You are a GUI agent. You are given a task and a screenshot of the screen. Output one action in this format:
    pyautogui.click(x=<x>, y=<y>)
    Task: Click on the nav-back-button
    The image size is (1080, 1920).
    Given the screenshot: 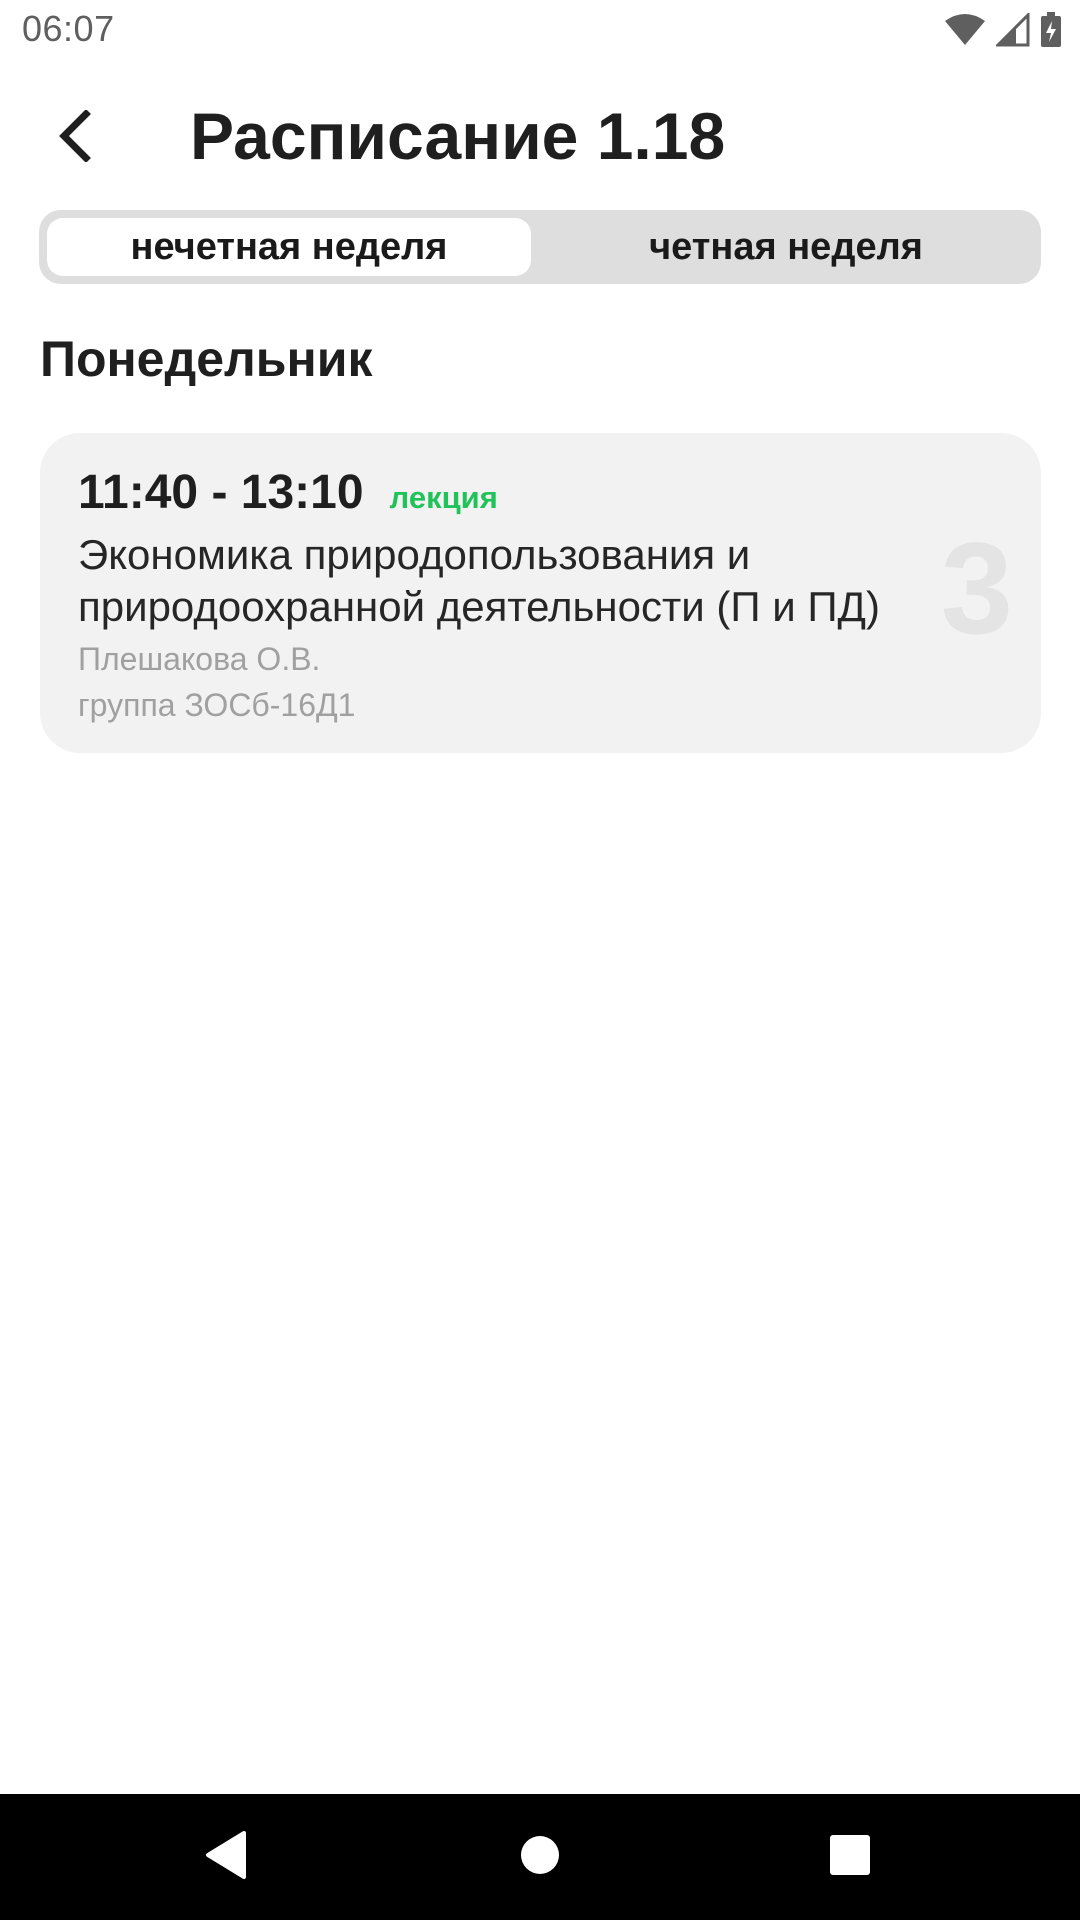 What is the action you would take?
    pyautogui.click(x=226, y=1857)
    